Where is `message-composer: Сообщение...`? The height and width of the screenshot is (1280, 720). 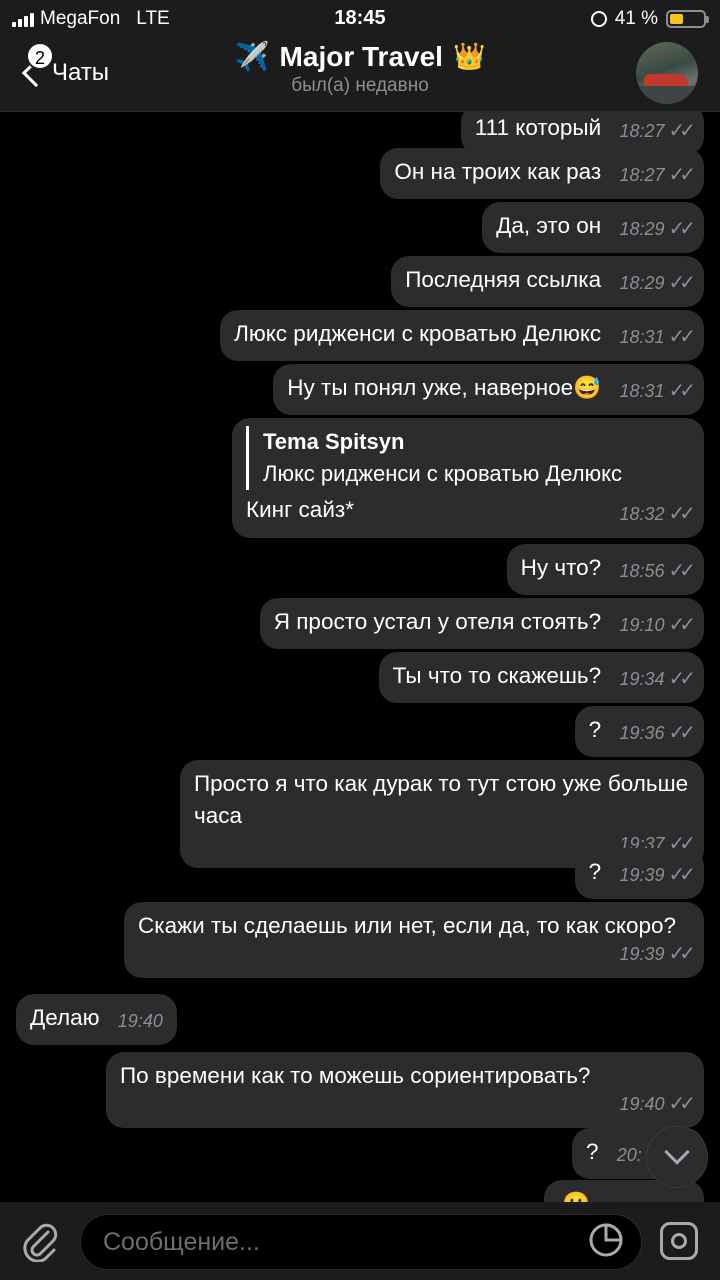 message-composer: Сообщение... is located at coordinates (360, 1241).